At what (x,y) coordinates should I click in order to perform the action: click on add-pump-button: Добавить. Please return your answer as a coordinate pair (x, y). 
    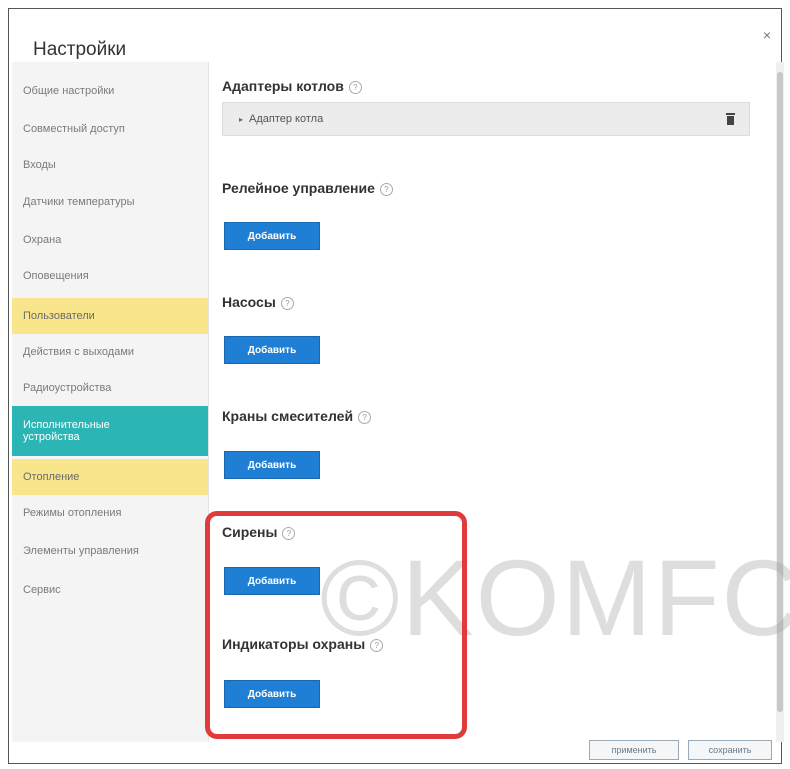
    Looking at the image, I should click on (272, 350).